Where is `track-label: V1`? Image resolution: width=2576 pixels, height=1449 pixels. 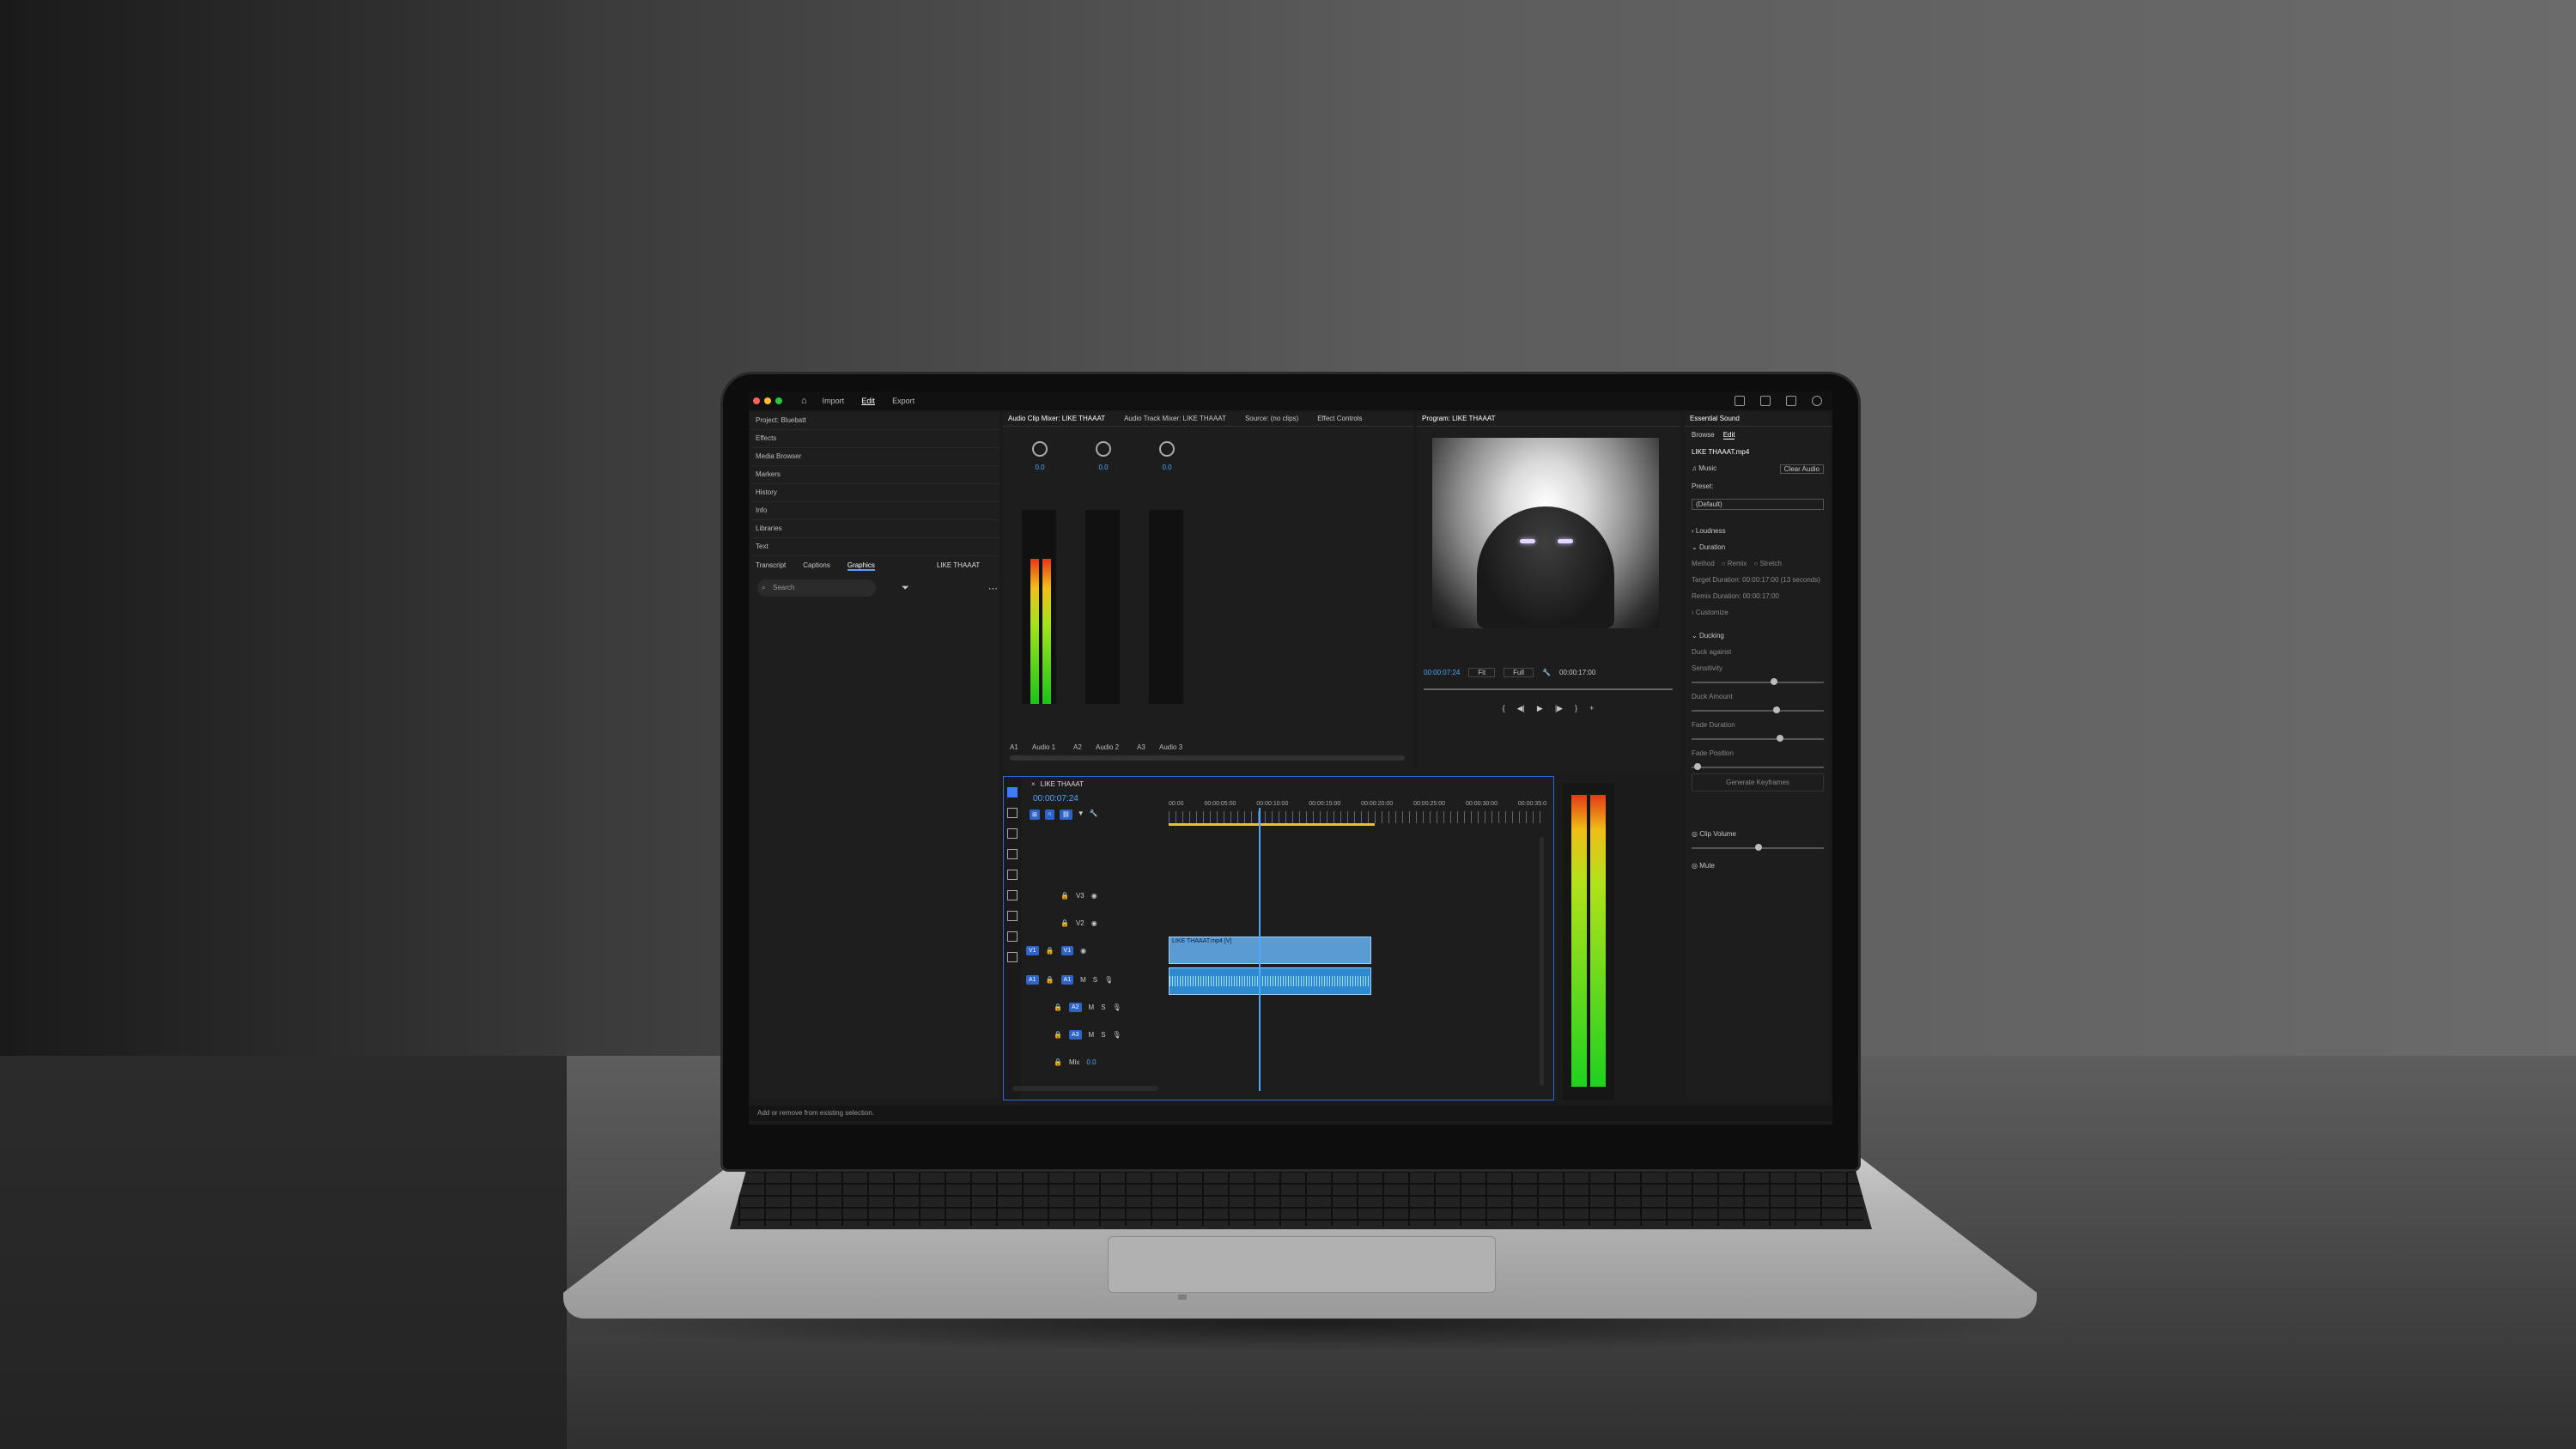 track-label: V1 is located at coordinates (1067, 950).